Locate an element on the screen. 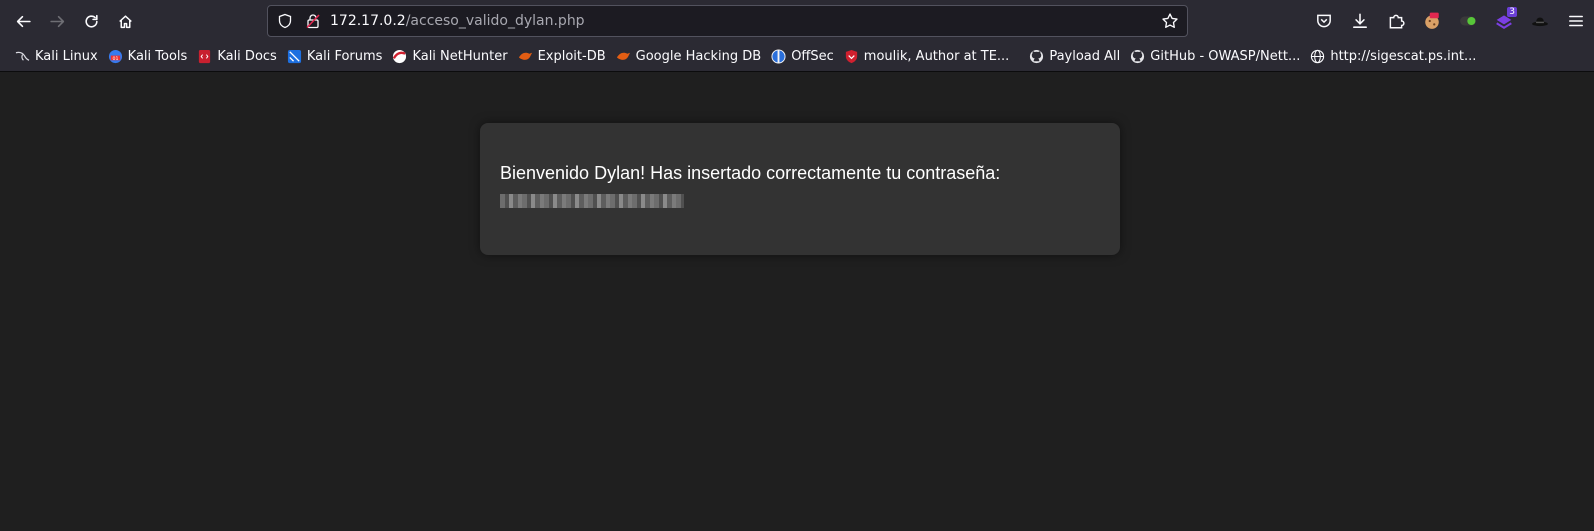 This screenshot has width=1594, height=531. svg-text: 01 is located at coordinates (115, 59).